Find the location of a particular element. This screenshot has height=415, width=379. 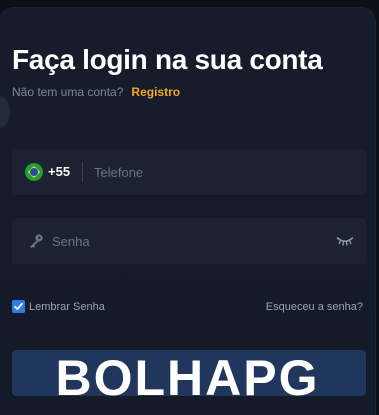

remember-password-toggle: Lembrar Senha is located at coordinates (58, 306).